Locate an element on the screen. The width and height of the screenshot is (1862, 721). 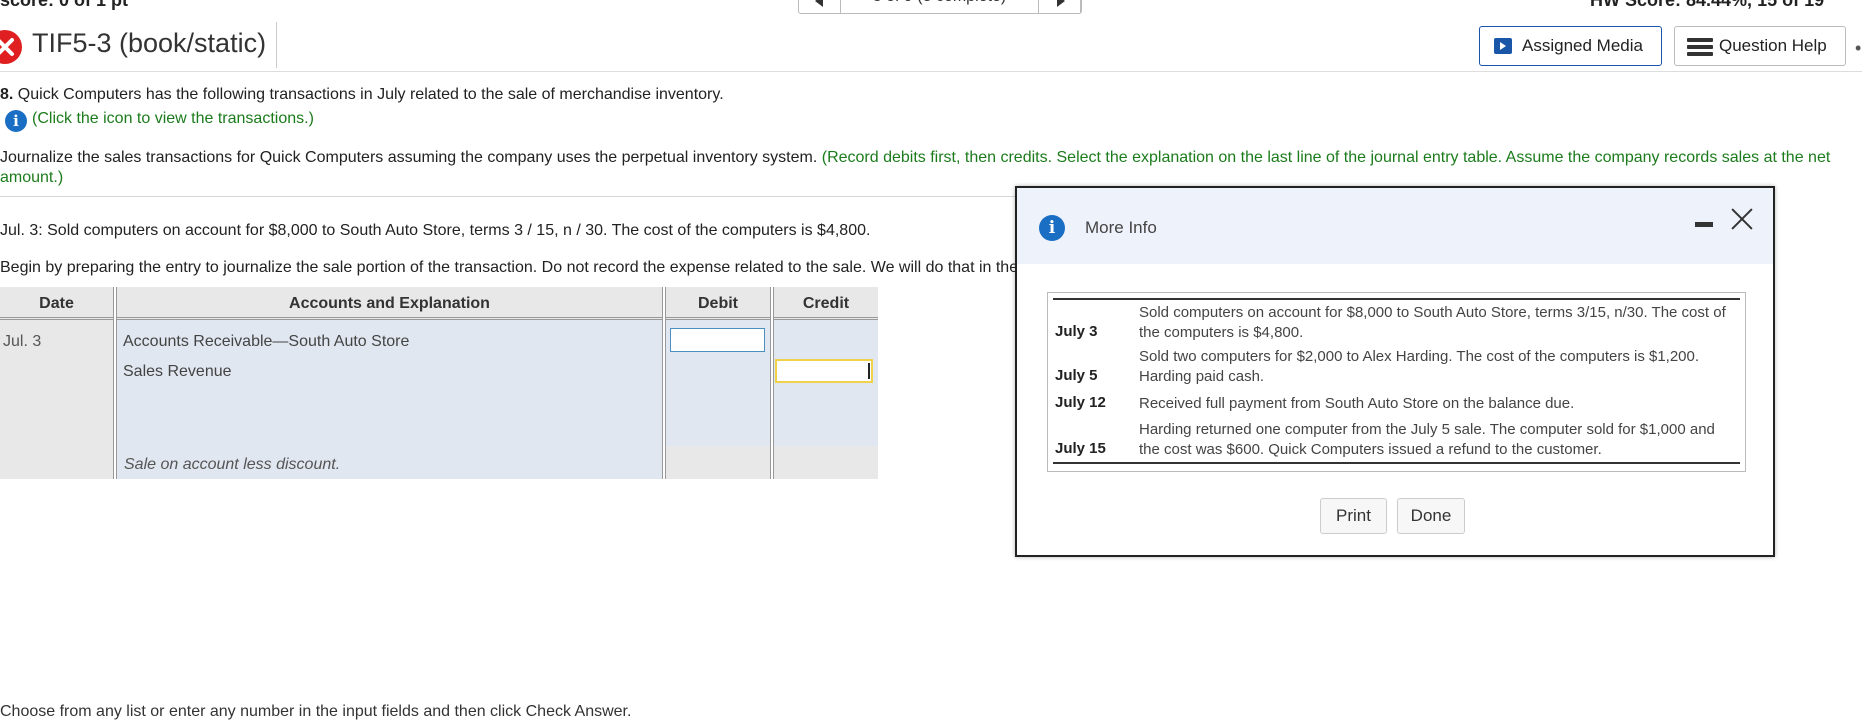
transaction-date: July 12 is located at coordinates (1080, 402).